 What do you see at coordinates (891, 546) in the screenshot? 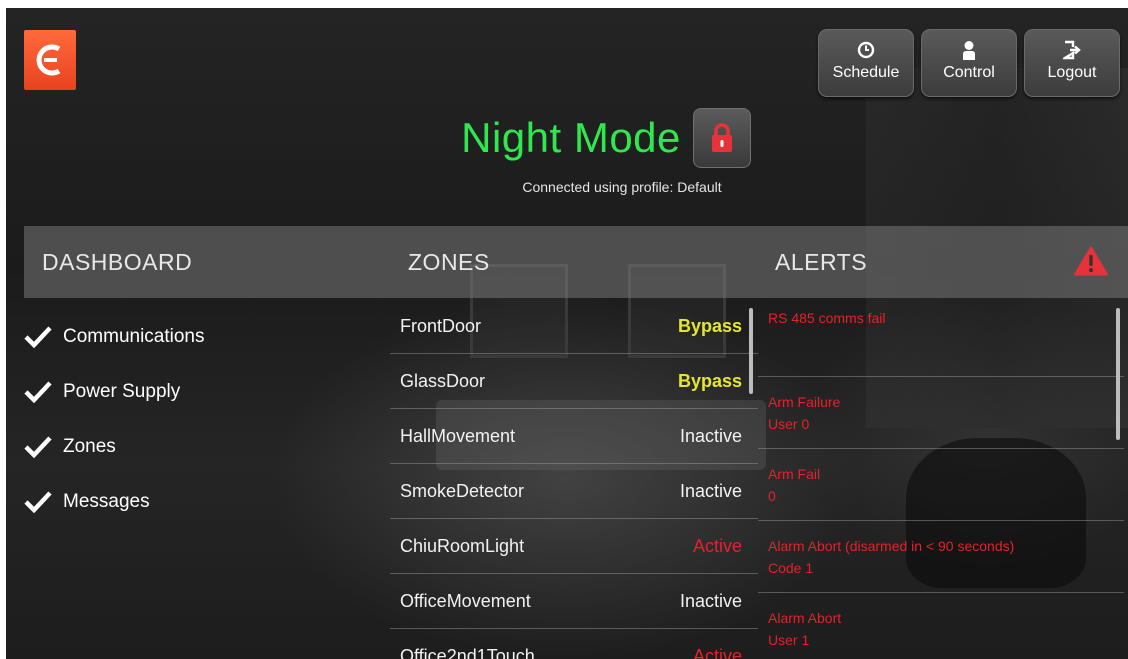
I see `alert-title: Alarm Abort (disarmed in < 90 seconds)` at bounding box center [891, 546].